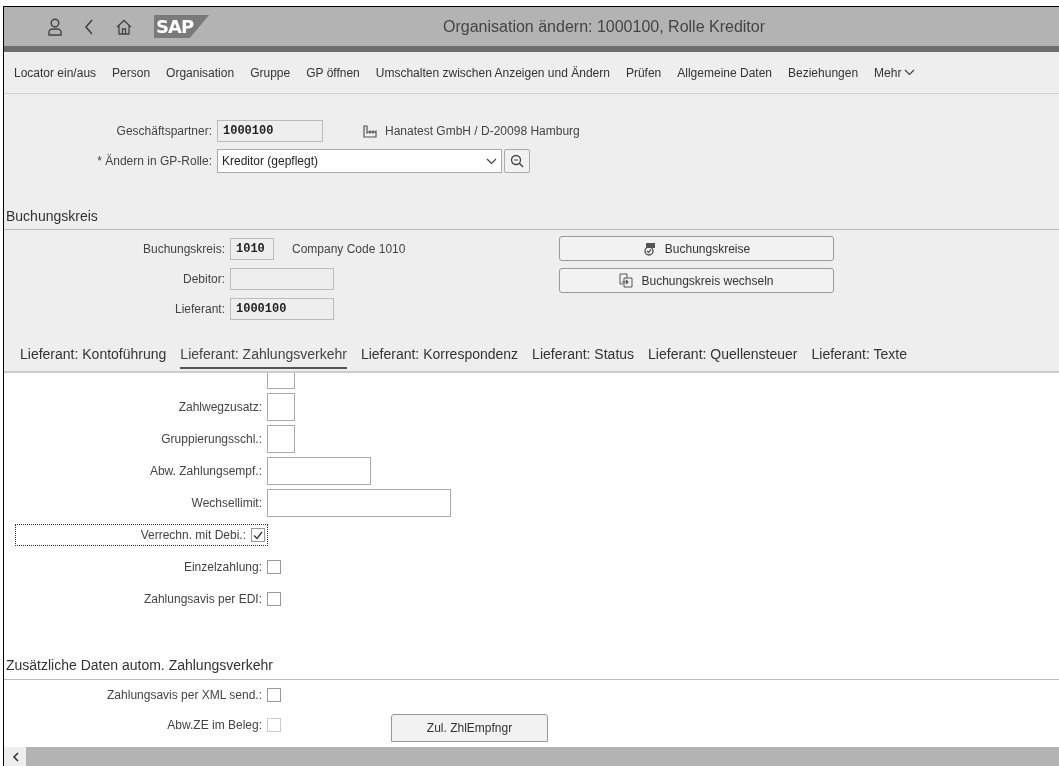 The width and height of the screenshot is (1059, 766). I want to click on field-label: Abw. Zahlungsempf.:, so click(205, 471).